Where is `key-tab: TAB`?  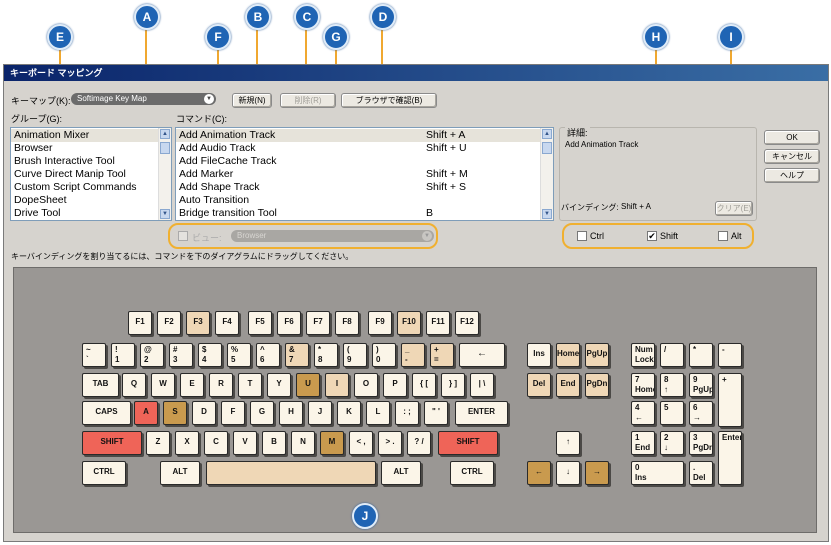
key-tab: TAB is located at coordinates (100, 385).